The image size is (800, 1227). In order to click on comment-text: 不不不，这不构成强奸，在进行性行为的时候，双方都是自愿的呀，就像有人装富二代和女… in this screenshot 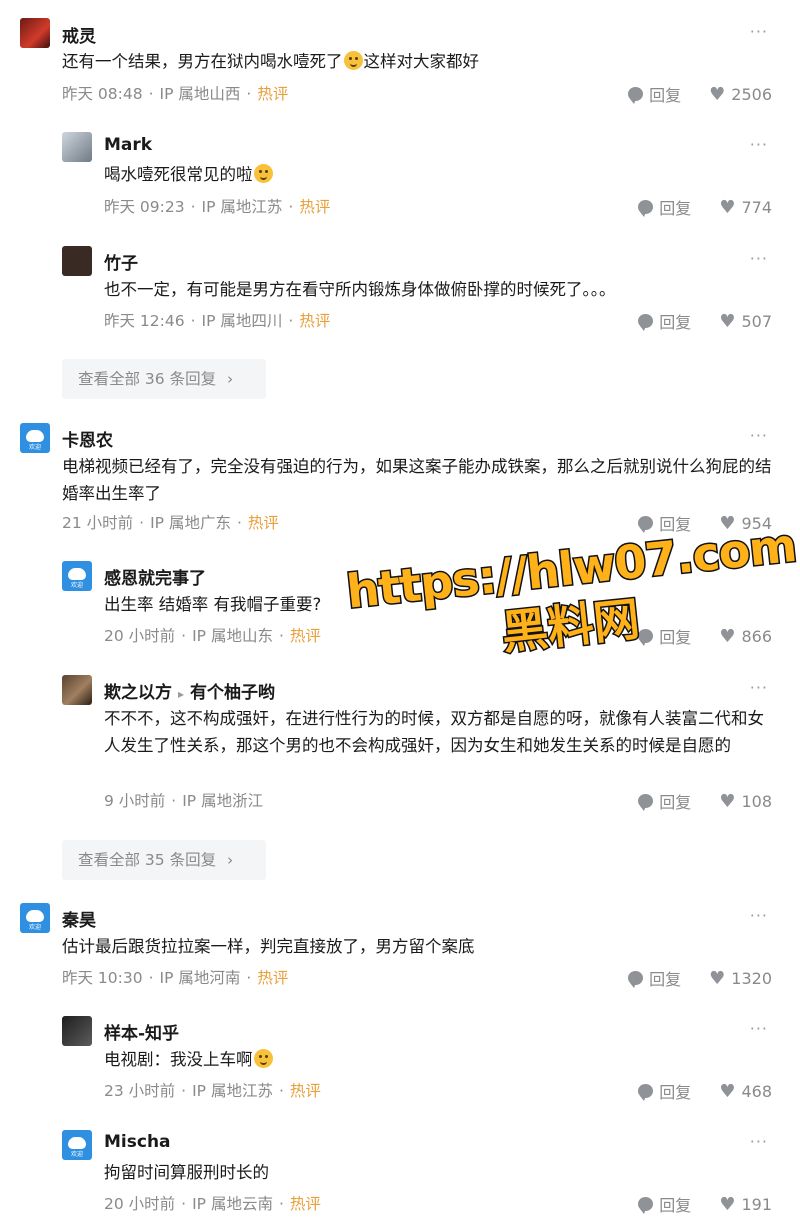, I will do `click(434, 732)`.